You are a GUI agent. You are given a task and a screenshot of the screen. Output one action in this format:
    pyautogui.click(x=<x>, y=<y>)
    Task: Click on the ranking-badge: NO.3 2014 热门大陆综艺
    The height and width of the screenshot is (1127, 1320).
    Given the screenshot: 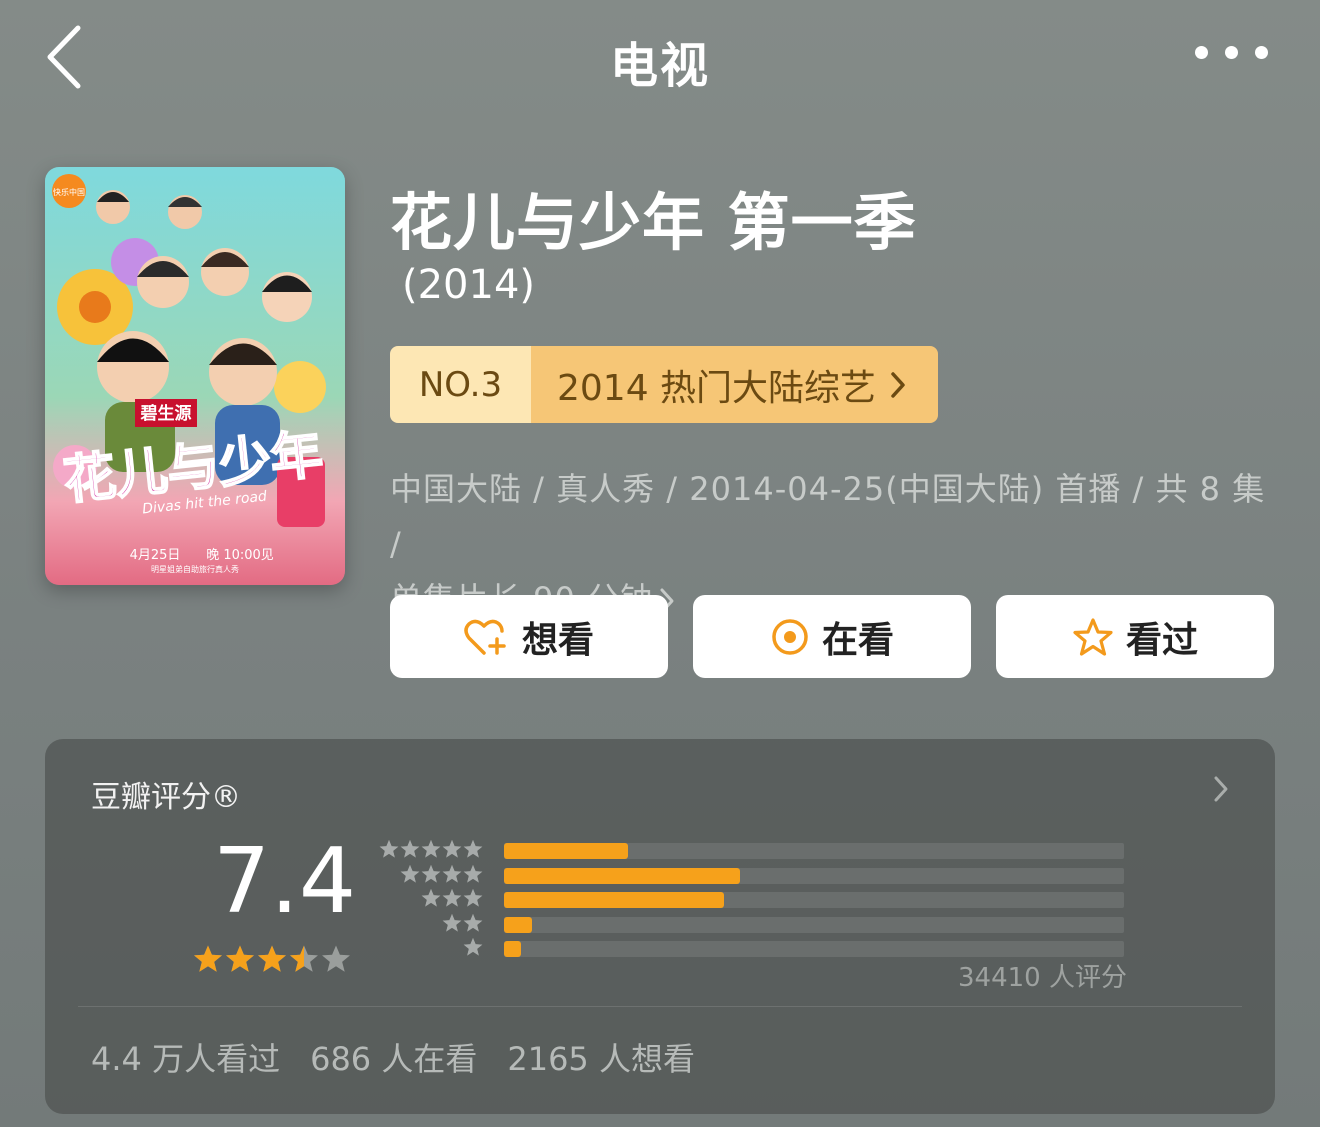 What is the action you would take?
    pyautogui.click(x=664, y=384)
    